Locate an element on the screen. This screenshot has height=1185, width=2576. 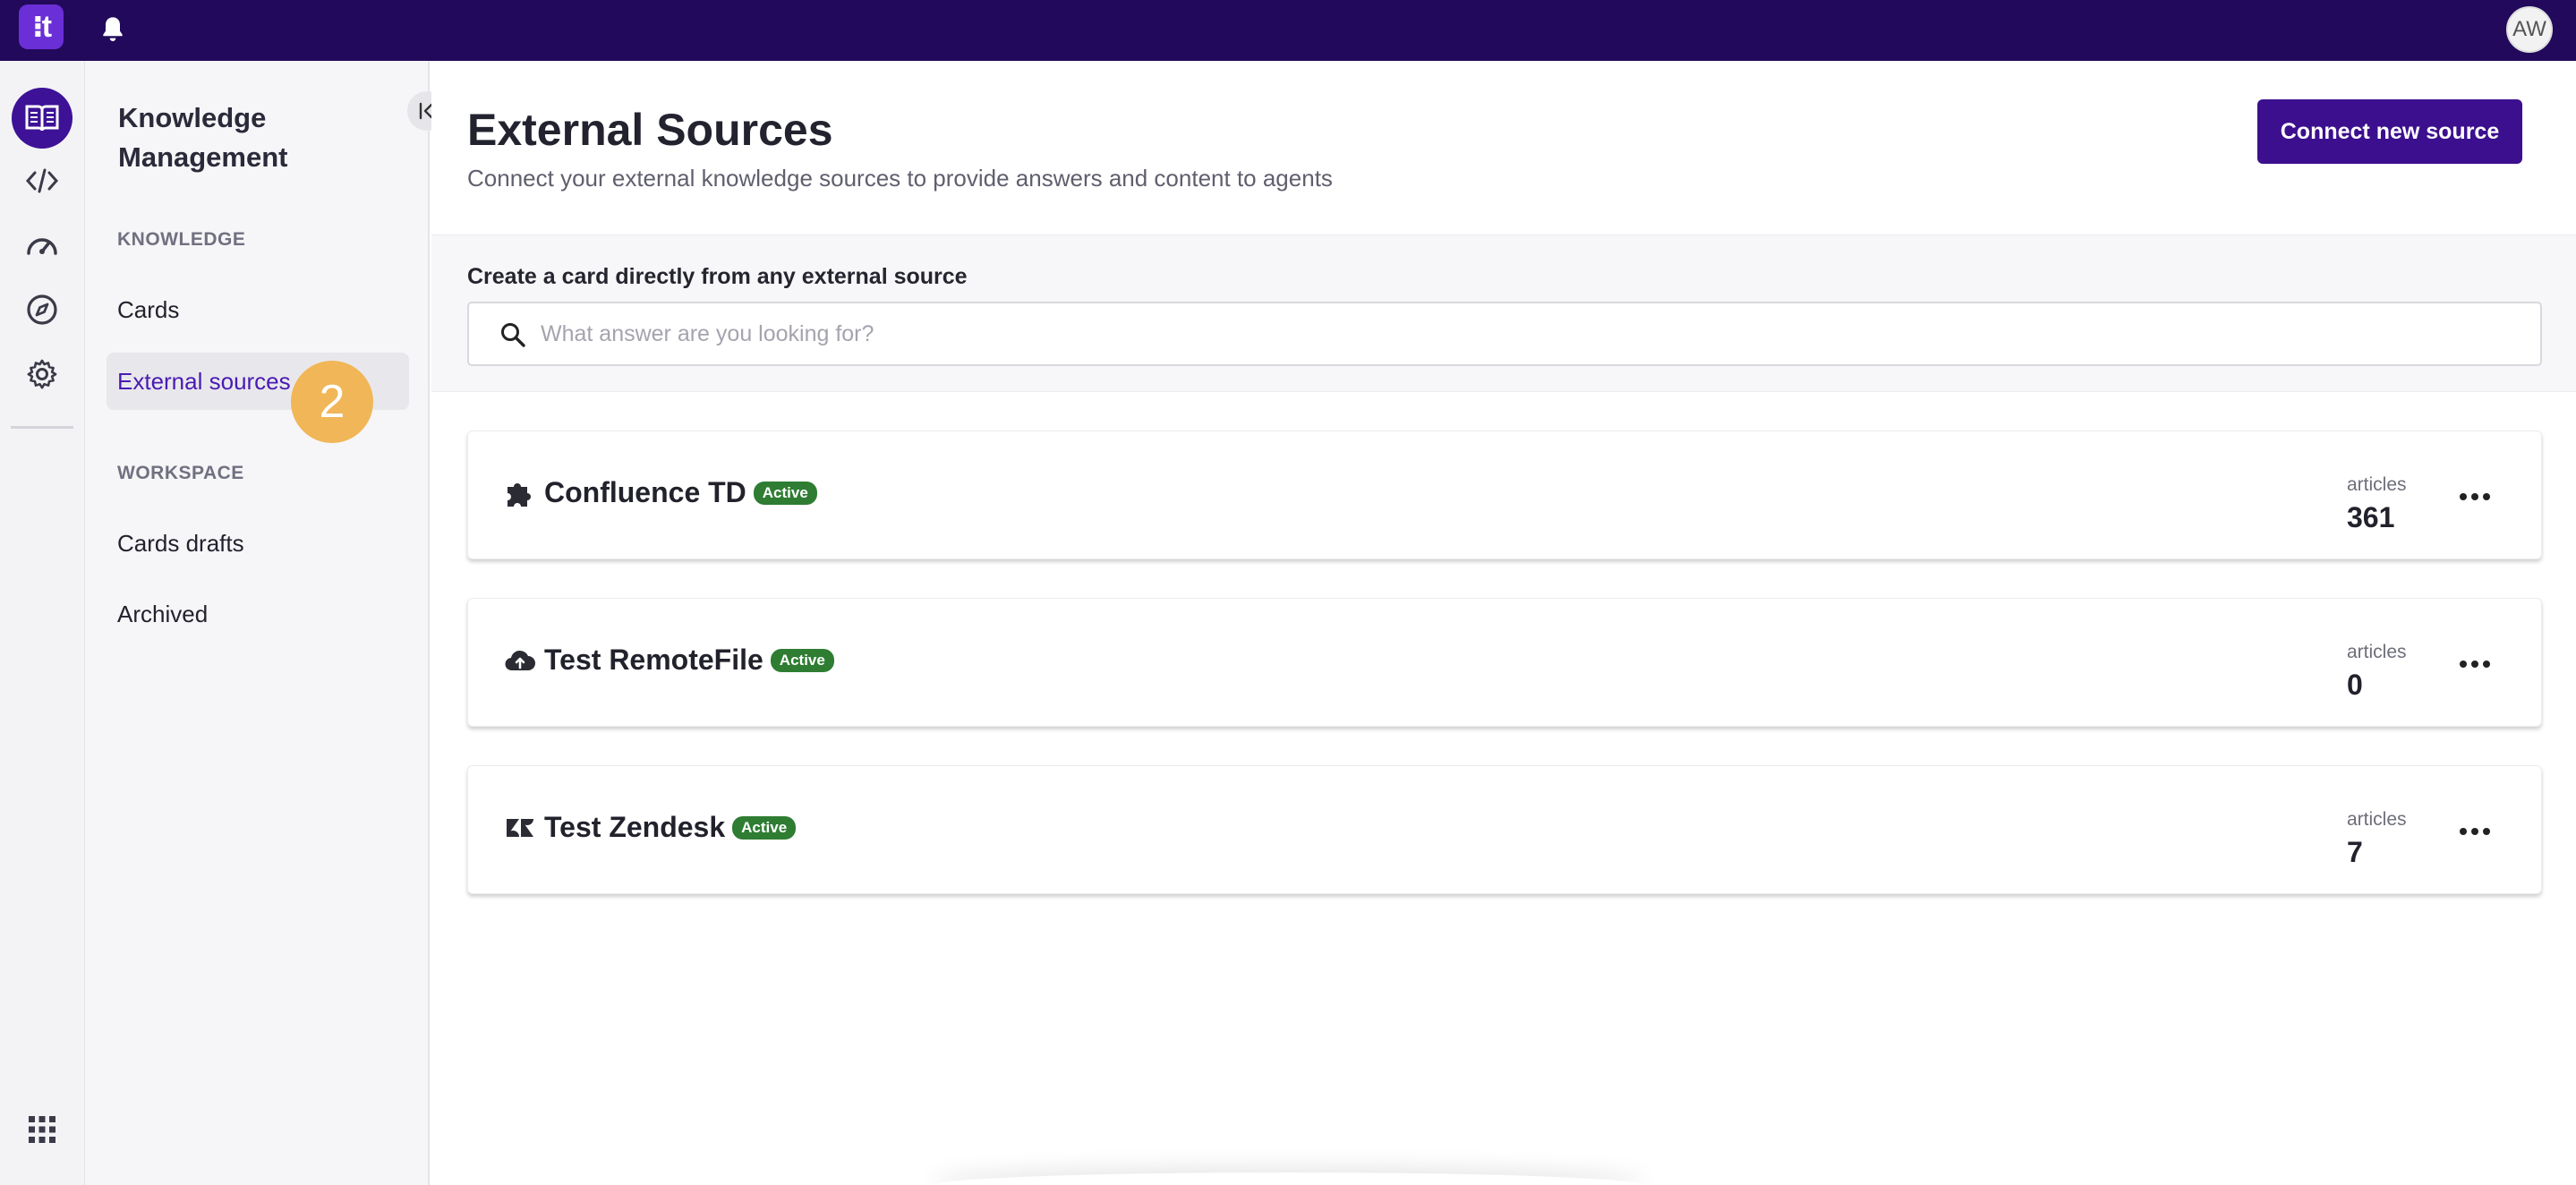
gear-icon is located at coordinates (42, 374).